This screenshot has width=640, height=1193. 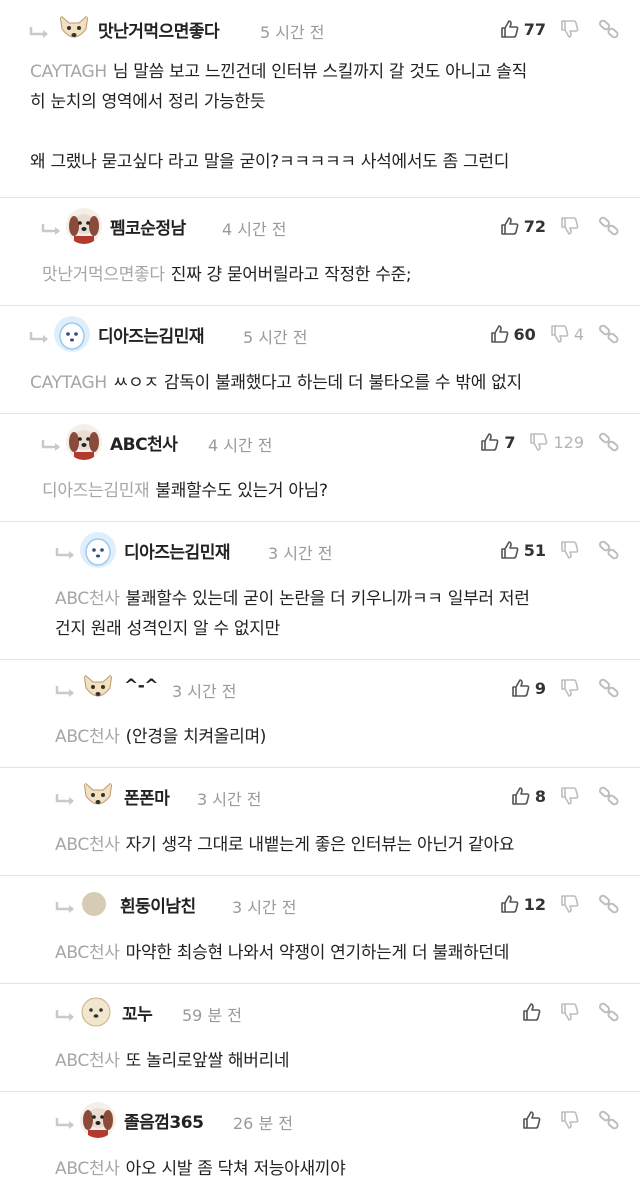 What do you see at coordinates (534, 550) in the screenshot?
I see `like-count: 51` at bounding box center [534, 550].